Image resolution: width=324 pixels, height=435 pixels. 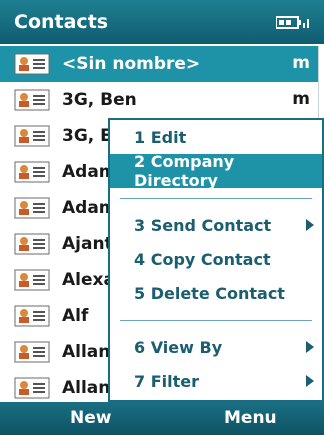 I want to click on menu-item-copy-contact: 4 Copy Contact, so click(x=216, y=259).